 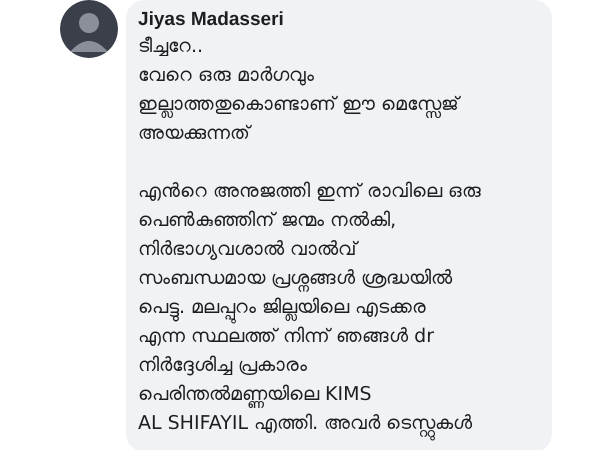 I want to click on message-line: എന്ന സ്ഥലത്ത് നിന്ന് ഞങ്ങൾ dr, so click(x=287, y=336).